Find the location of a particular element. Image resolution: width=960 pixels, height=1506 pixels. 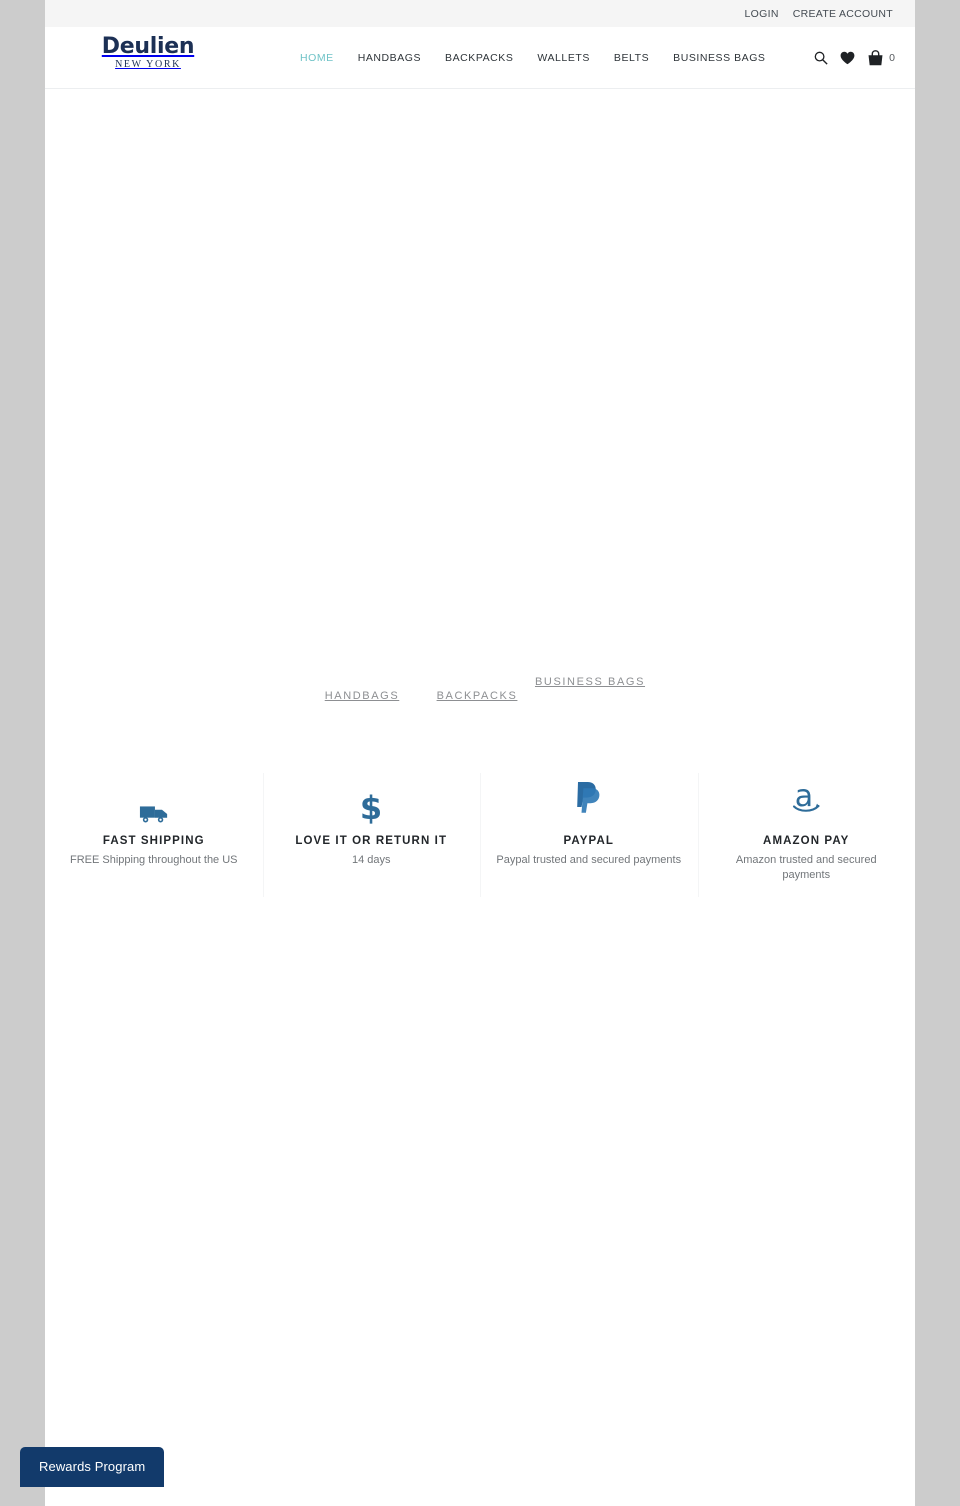

nav-item-belts: BELTS is located at coordinates (631, 58).